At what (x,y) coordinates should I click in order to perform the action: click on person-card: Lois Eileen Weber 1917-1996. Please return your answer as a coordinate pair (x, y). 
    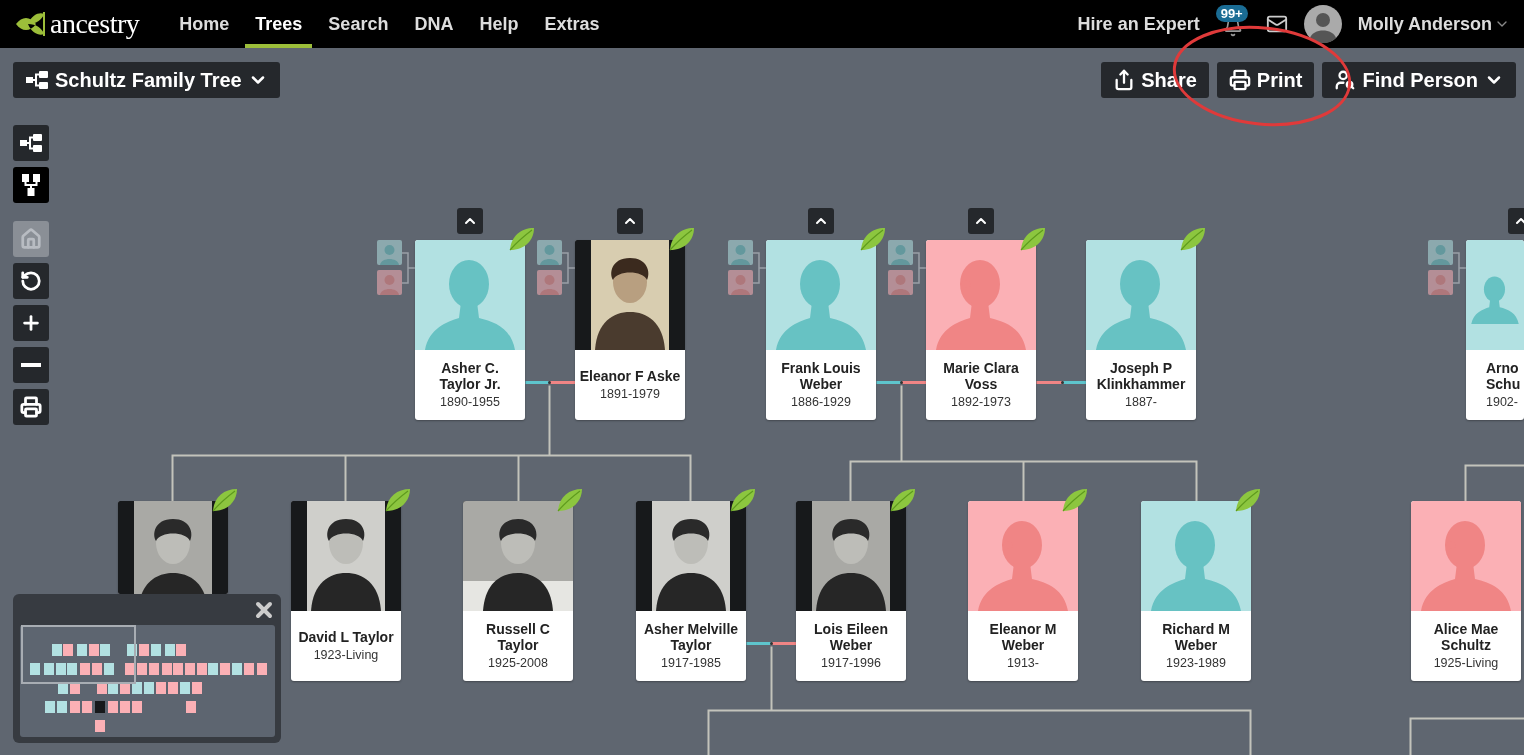
    Looking at the image, I should click on (851, 591).